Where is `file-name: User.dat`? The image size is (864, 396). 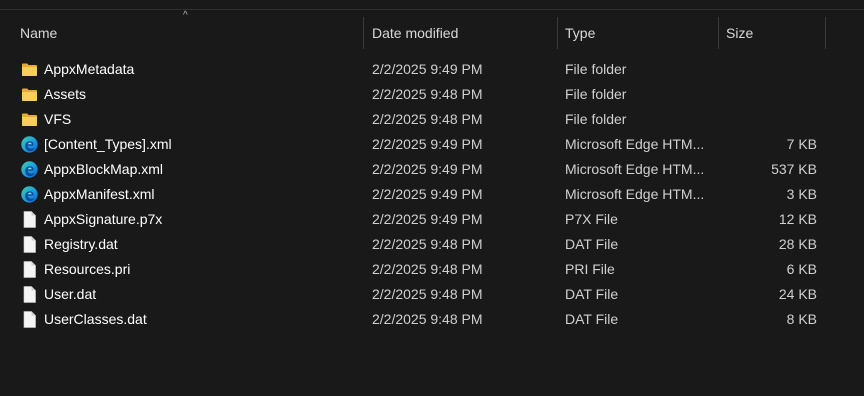
file-name: User.dat is located at coordinates (70, 294).